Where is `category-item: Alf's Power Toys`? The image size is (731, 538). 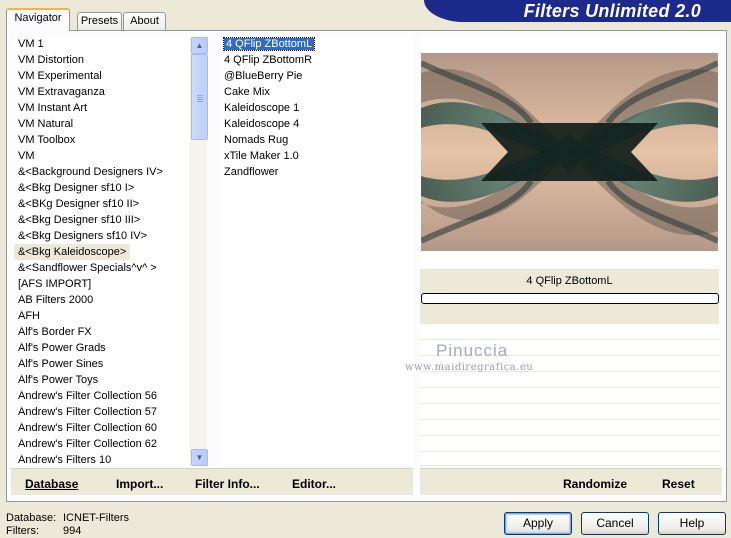
category-item: Alf's Power Toys is located at coordinates (102, 380).